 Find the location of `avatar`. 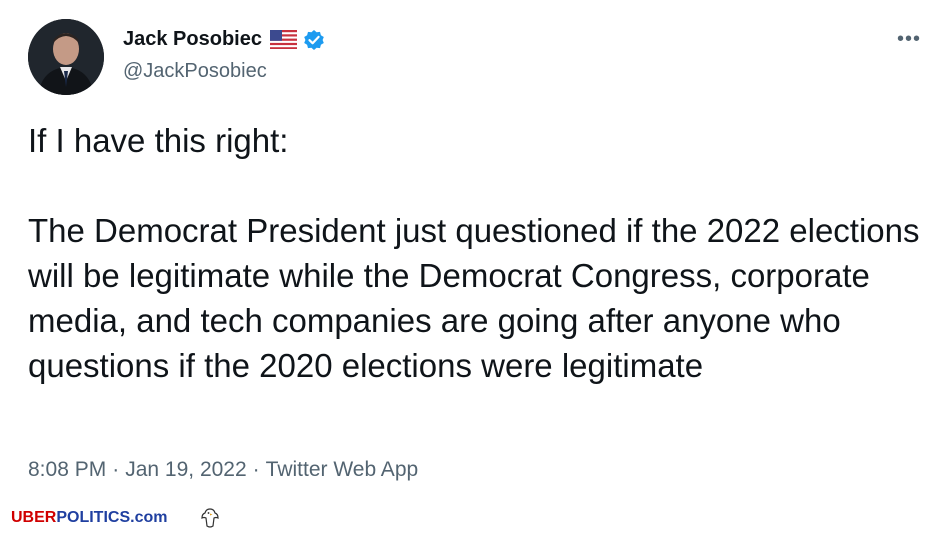

avatar is located at coordinates (66, 57).